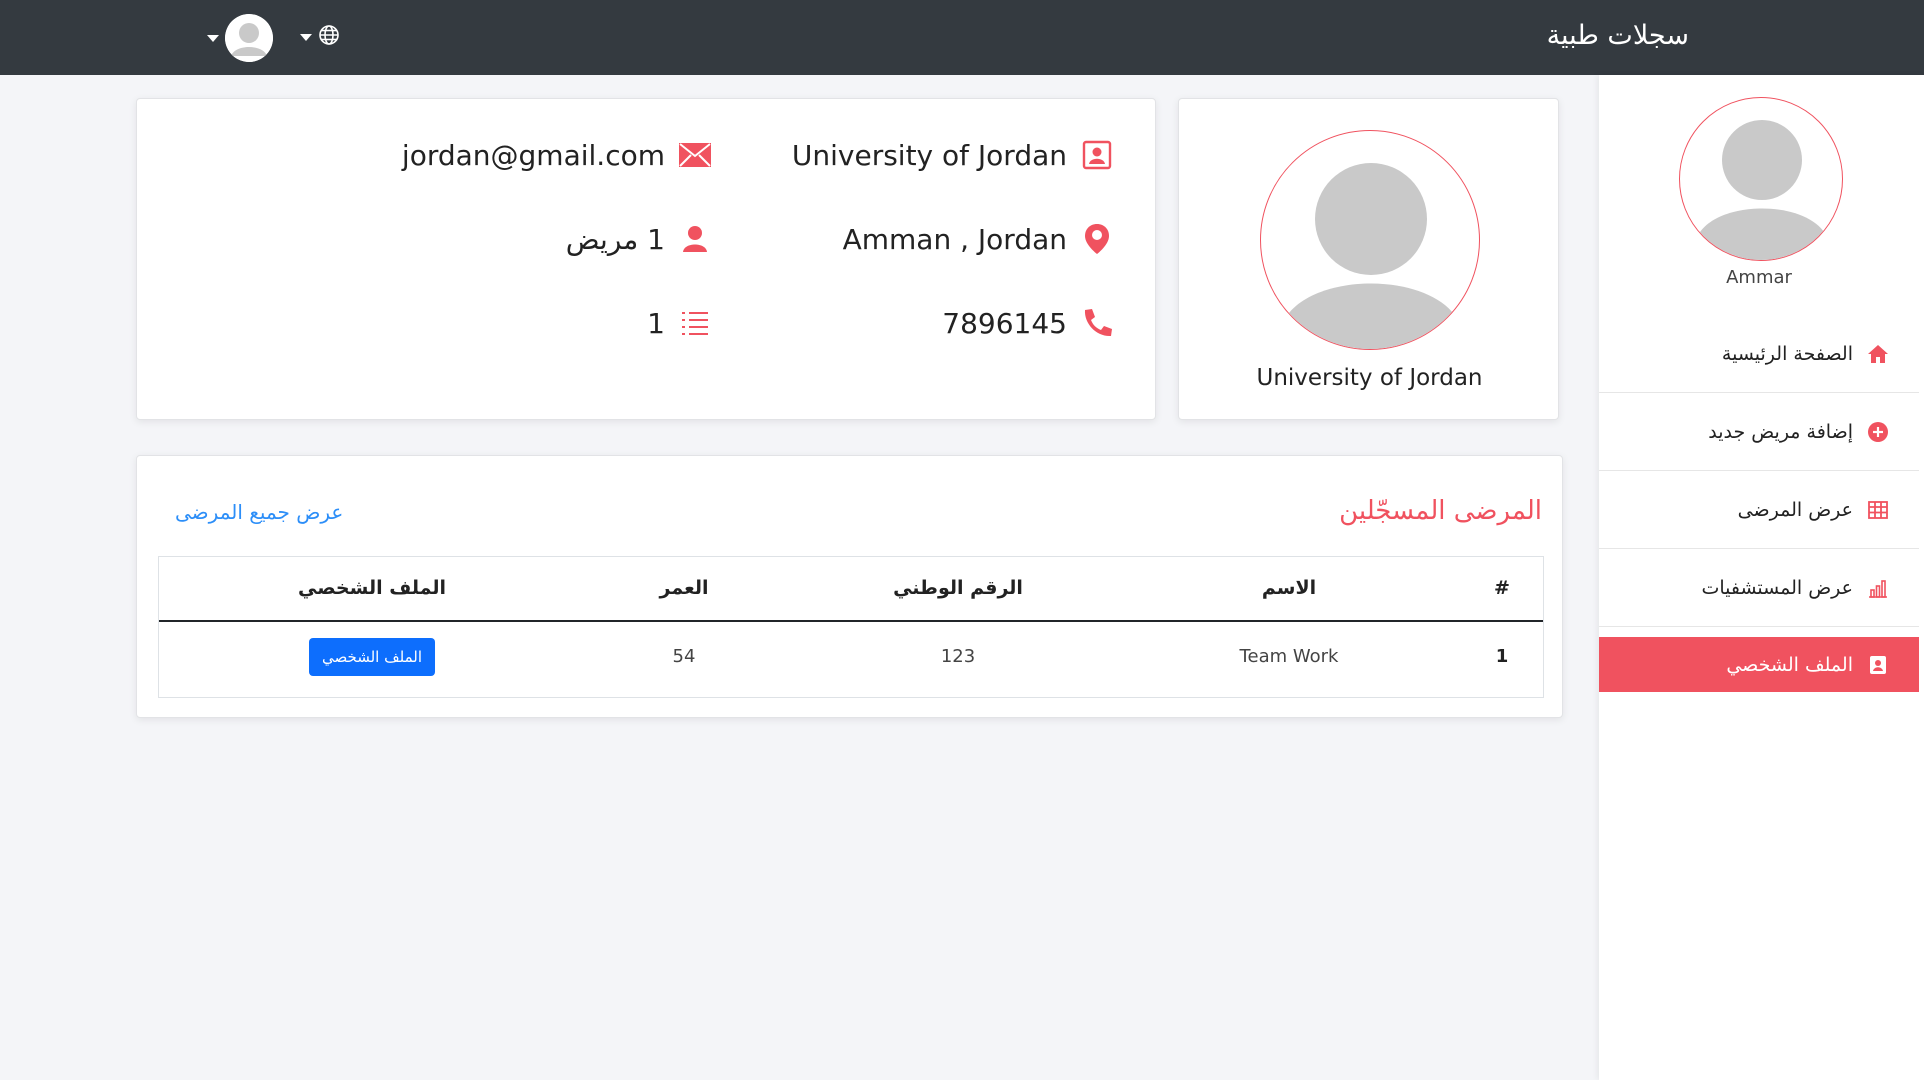  What do you see at coordinates (1777, 587) in the screenshot?
I see `sidebar-item-label: عرض المستشفيات` at bounding box center [1777, 587].